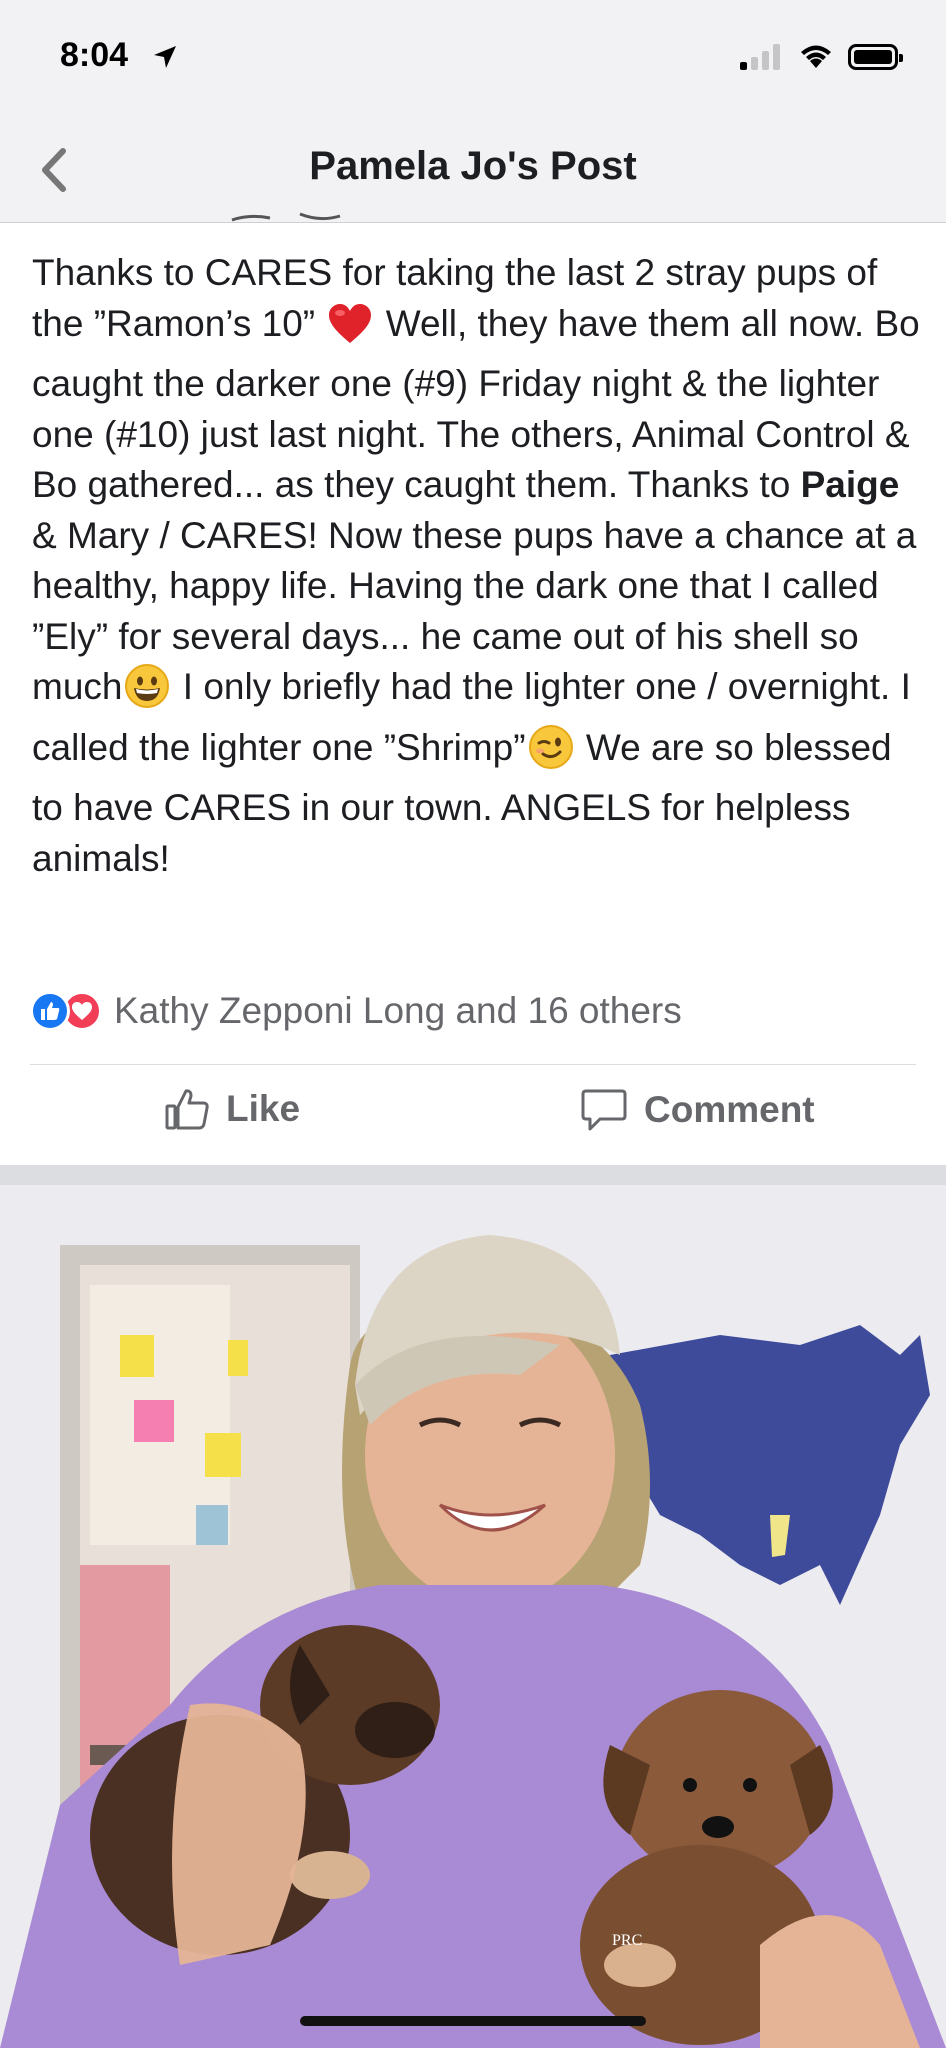  Describe the element at coordinates (875, 57) in the screenshot. I see `battery-icon` at that location.